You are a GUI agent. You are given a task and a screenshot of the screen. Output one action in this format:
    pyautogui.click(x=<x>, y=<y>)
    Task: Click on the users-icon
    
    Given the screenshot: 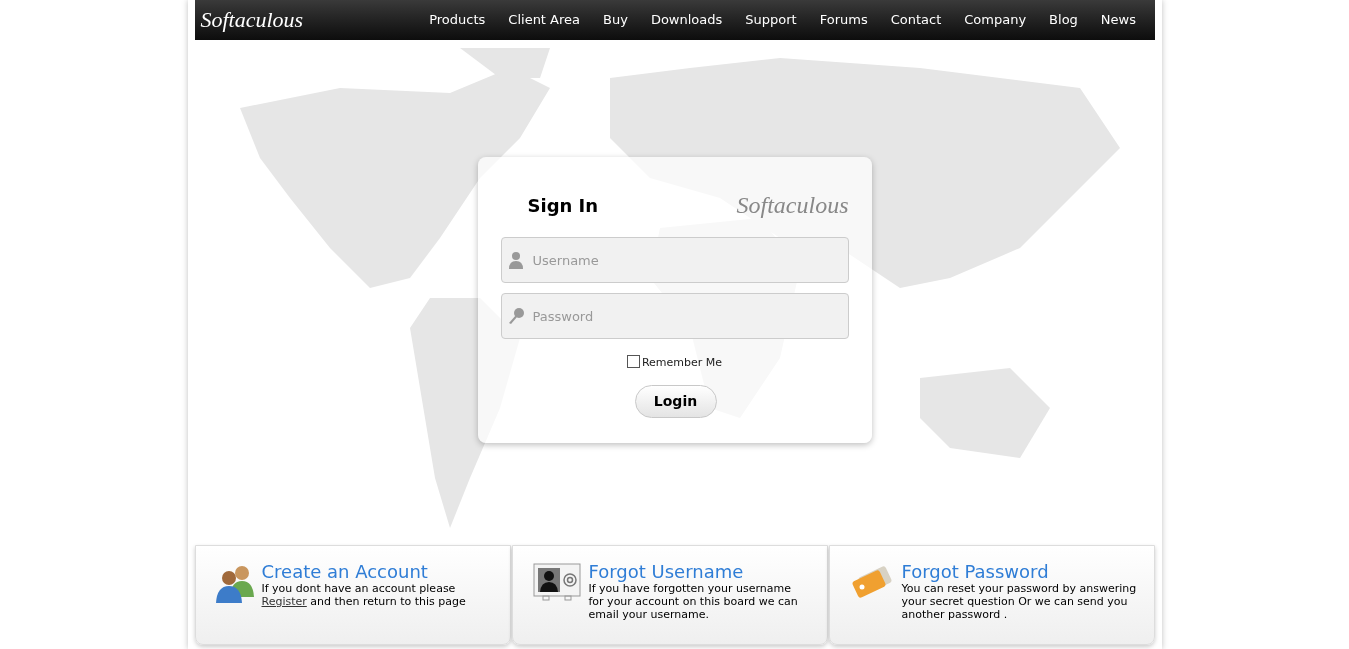 What is the action you would take?
    pyautogui.click(x=234, y=583)
    